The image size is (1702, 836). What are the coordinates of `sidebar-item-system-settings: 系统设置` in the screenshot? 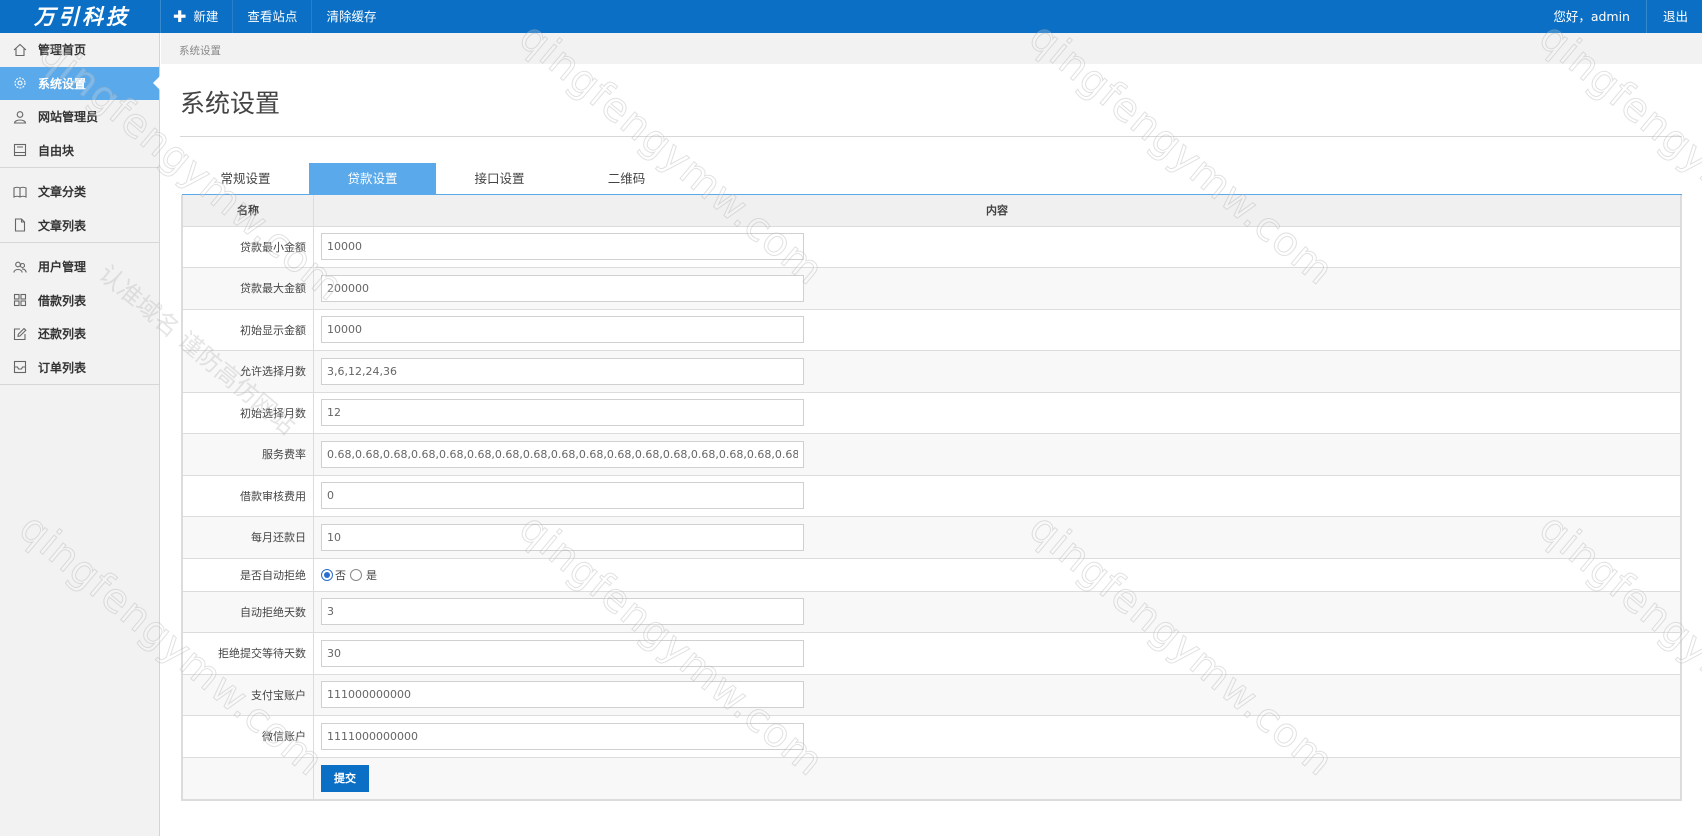 It's located at (80, 83).